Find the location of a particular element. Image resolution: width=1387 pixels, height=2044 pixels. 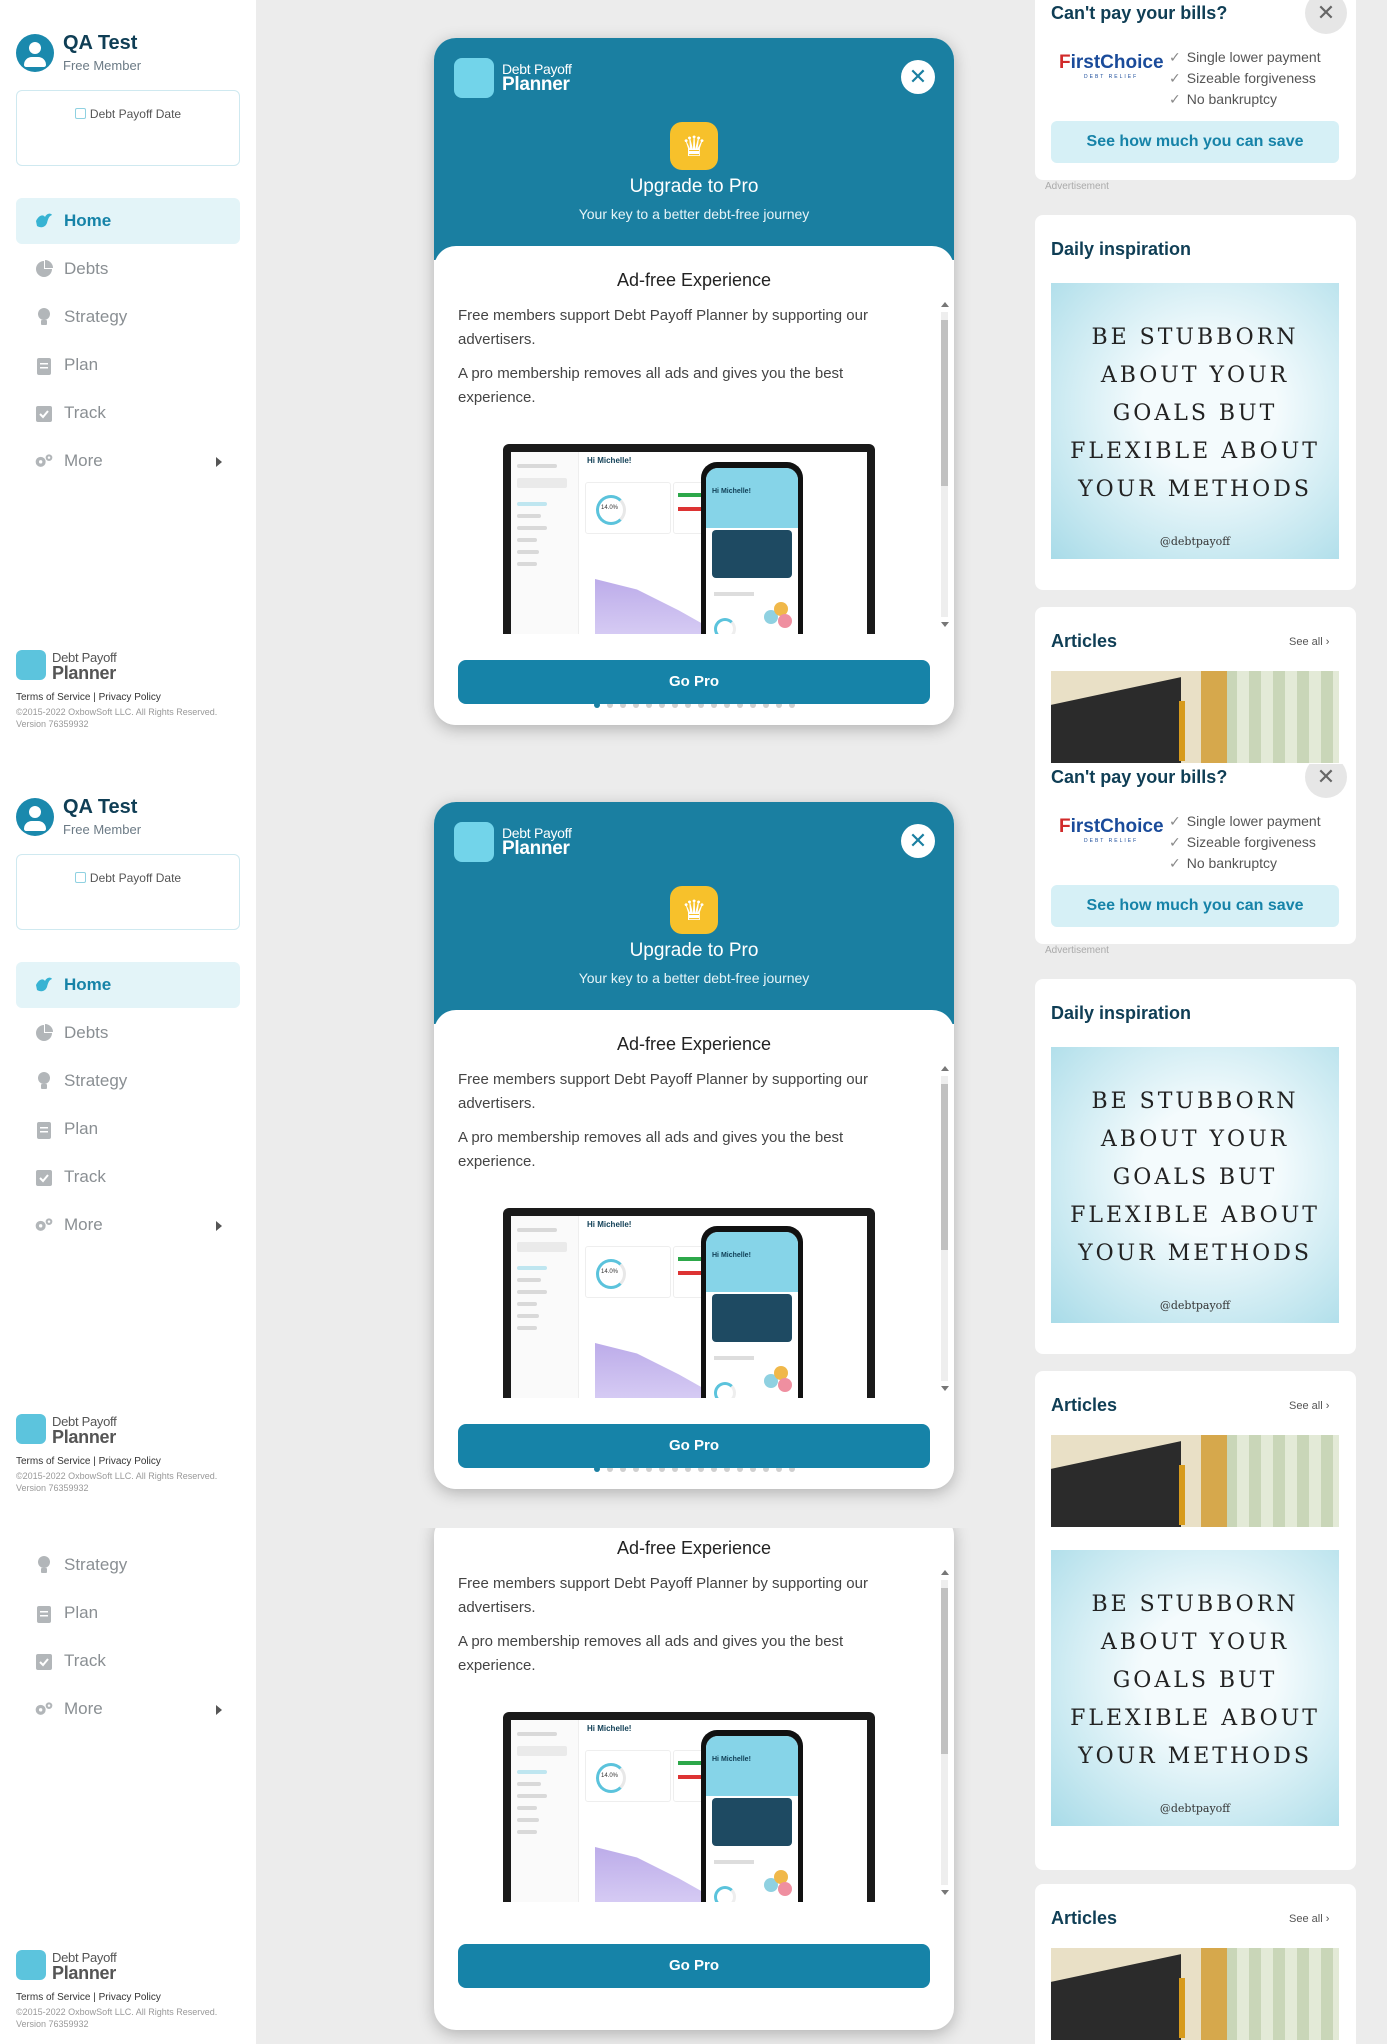

user-role: Free Member is located at coordinates (102, 829).